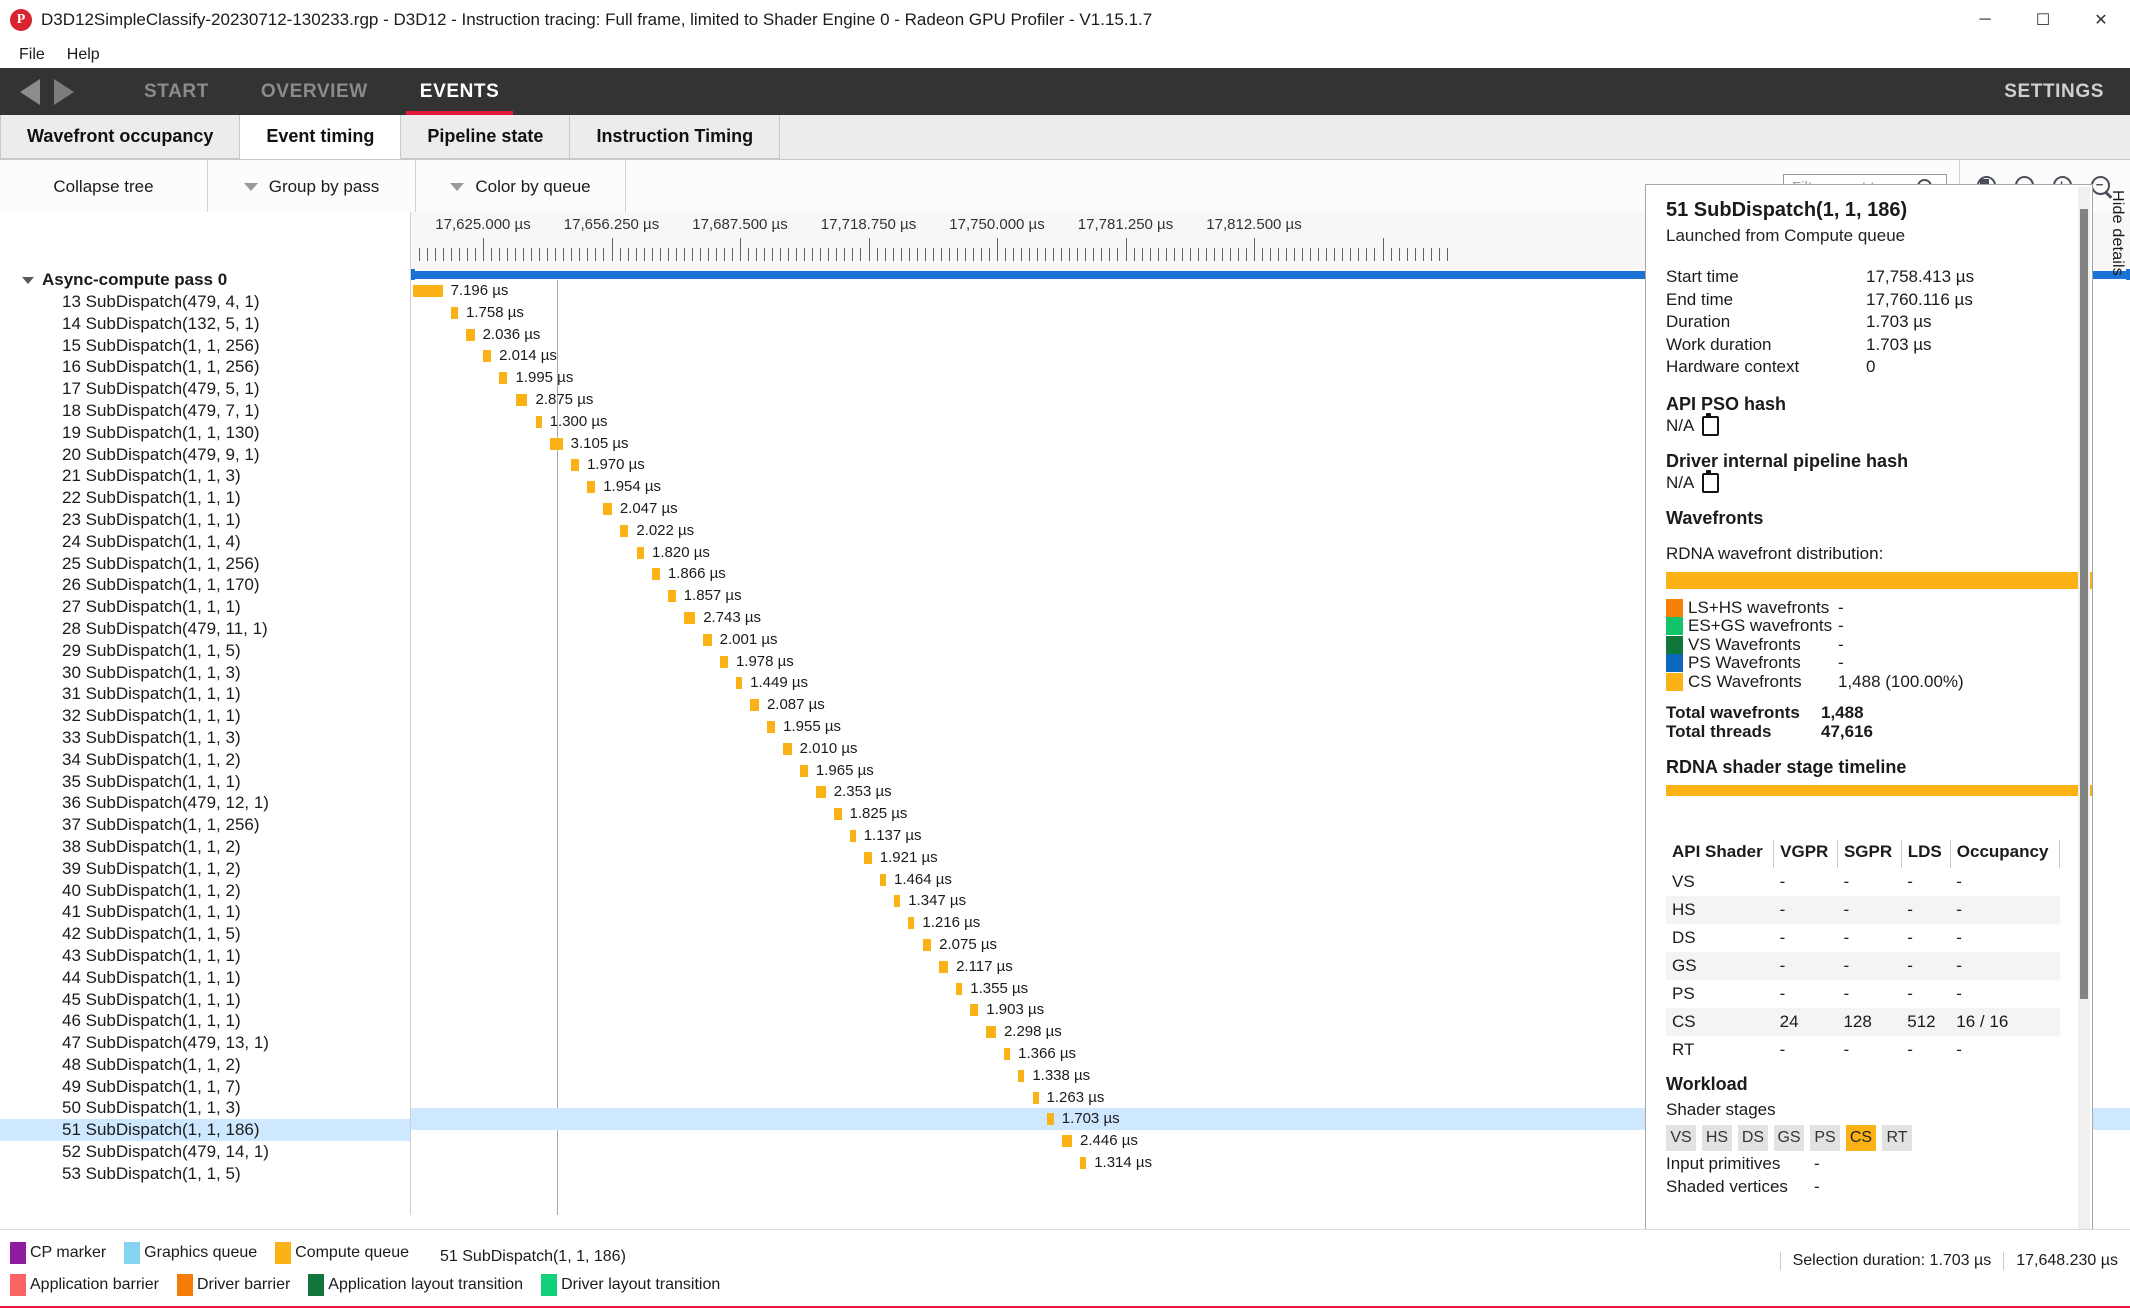  What do you see at coordinates (64, 91) in the screenshot?
I see `forward-arrow-icon` at bounding box center [64, 91].